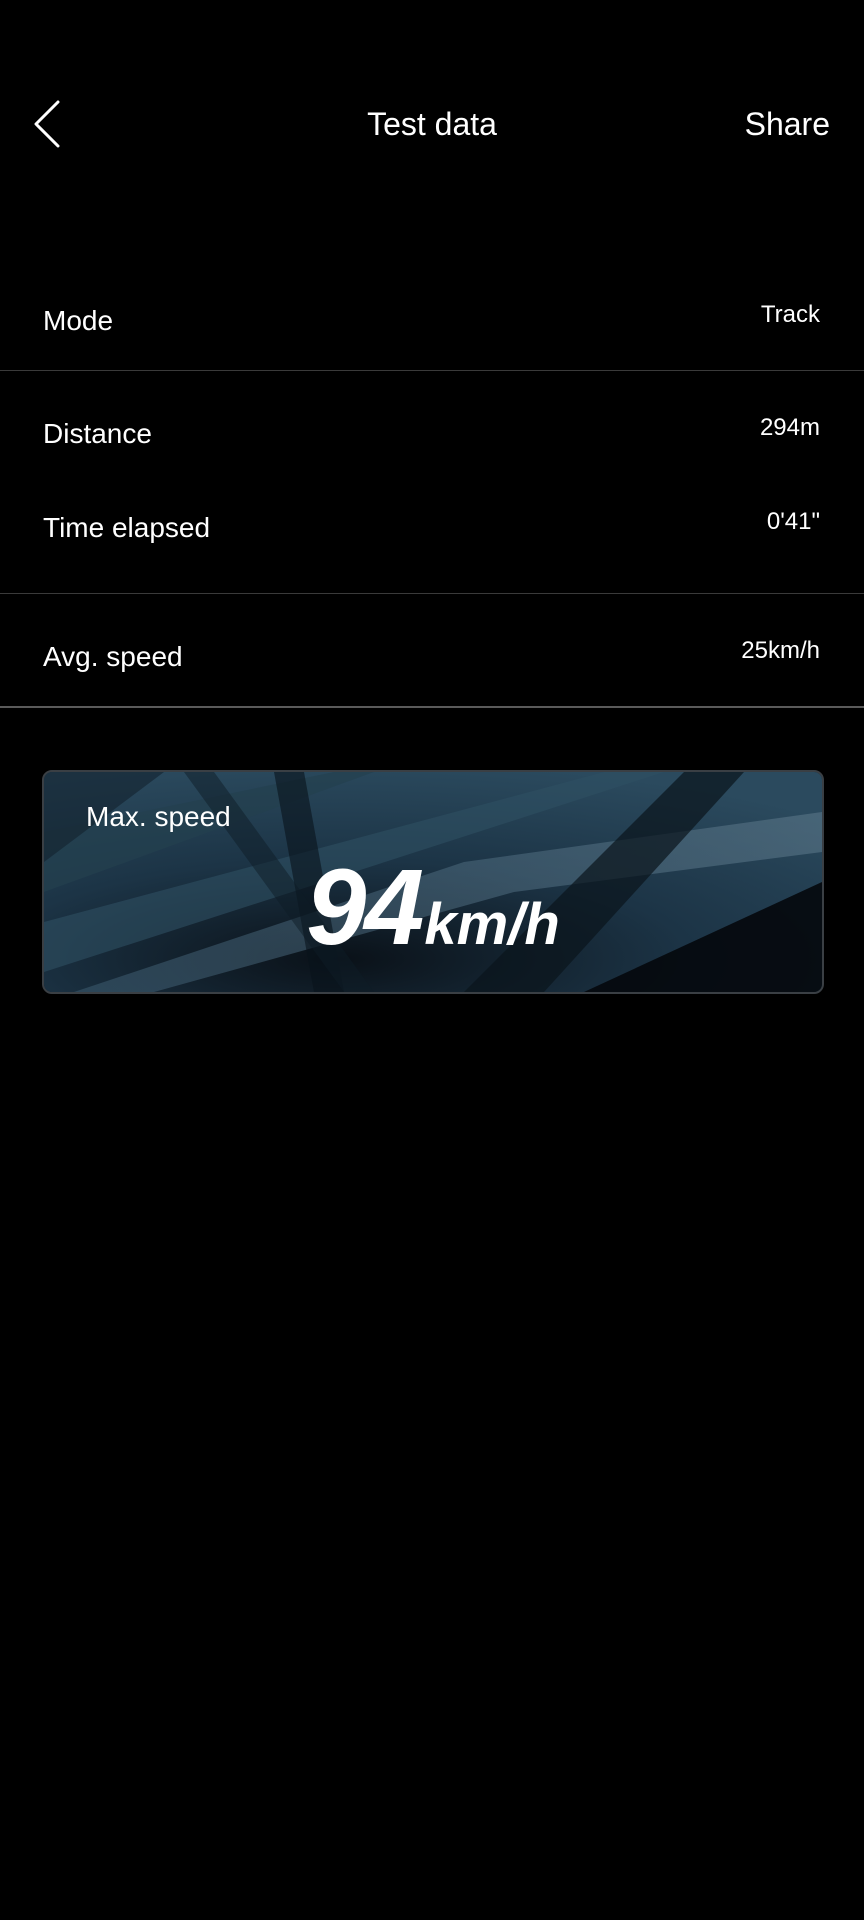 The height and width of the screenshot is (1920, 864). I want to click on max-speed-unit: km/h, so click(492, 924).